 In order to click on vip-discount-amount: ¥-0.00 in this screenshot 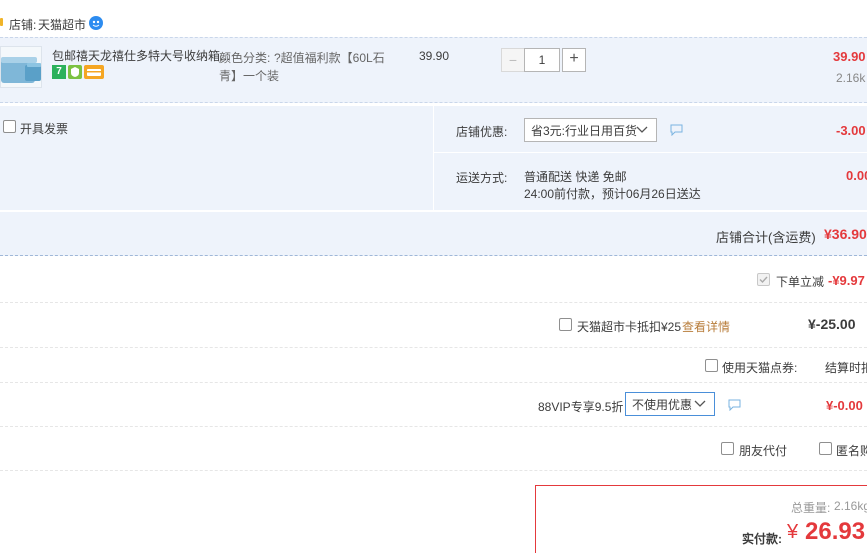, I will do `click(844, 405)`.